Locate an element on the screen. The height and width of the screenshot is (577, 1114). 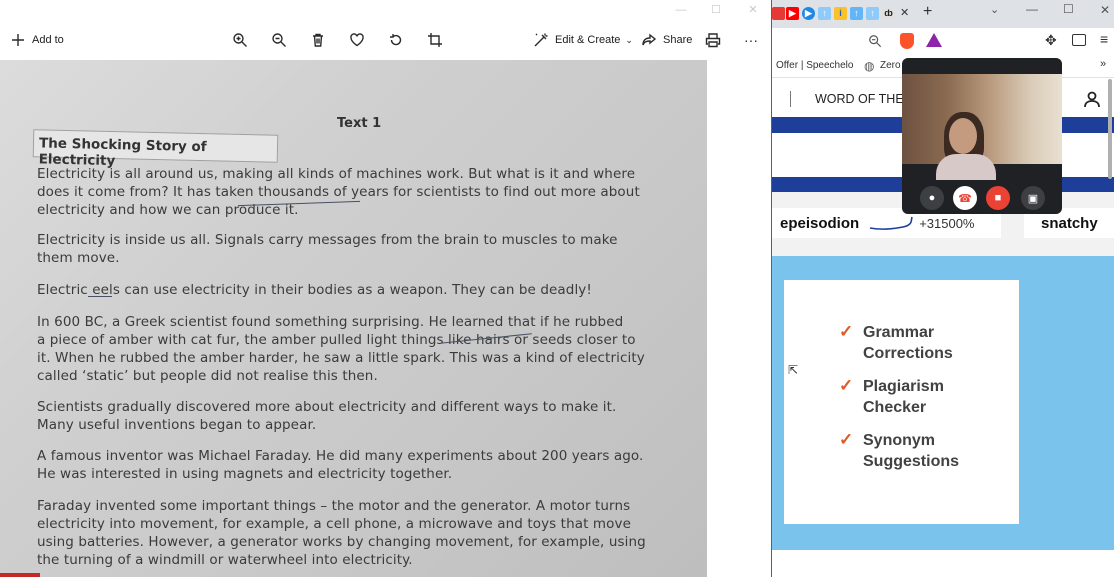
ad-feature-text: Grammar Corrections is located at coordinates (908, 343).